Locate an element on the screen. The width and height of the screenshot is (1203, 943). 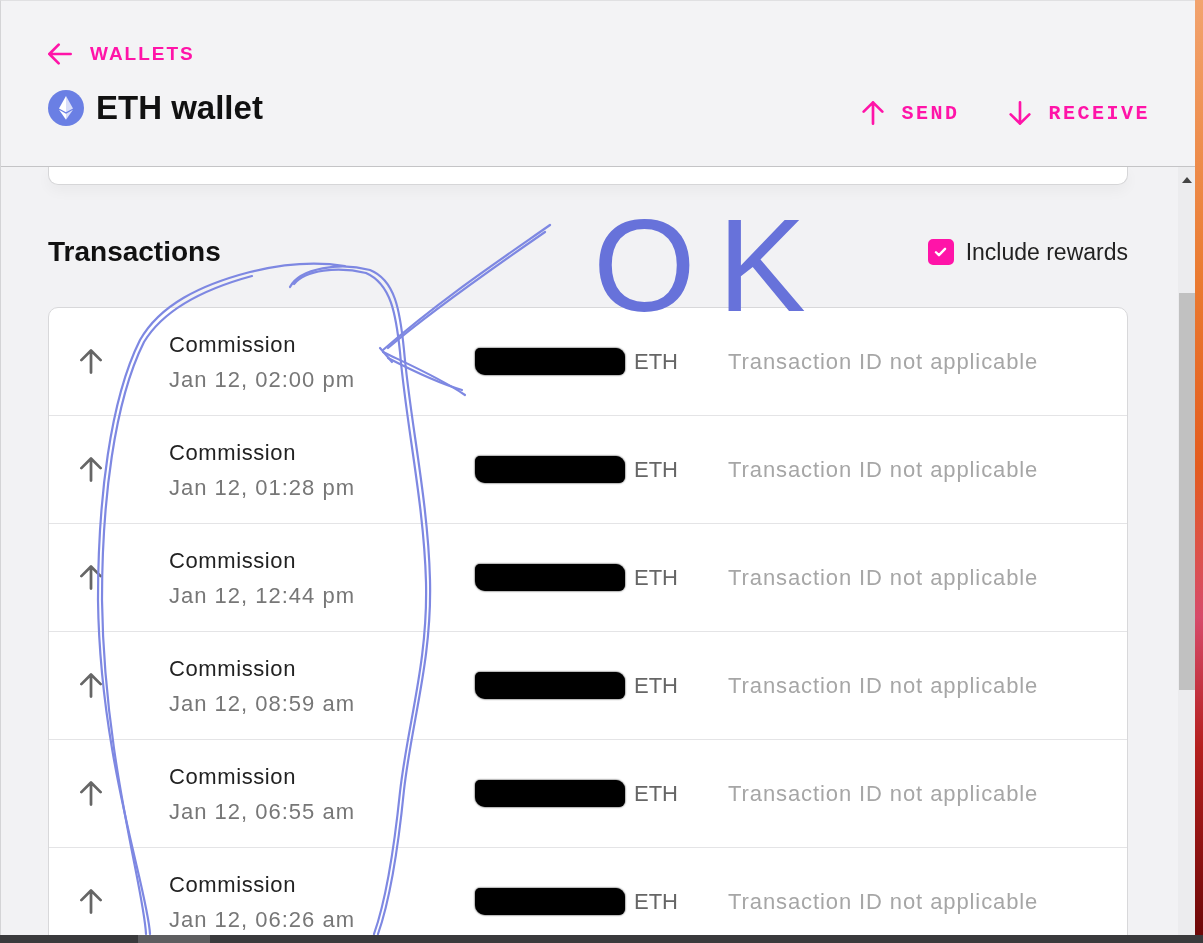
check-icon is located at coordinates (941, 252).